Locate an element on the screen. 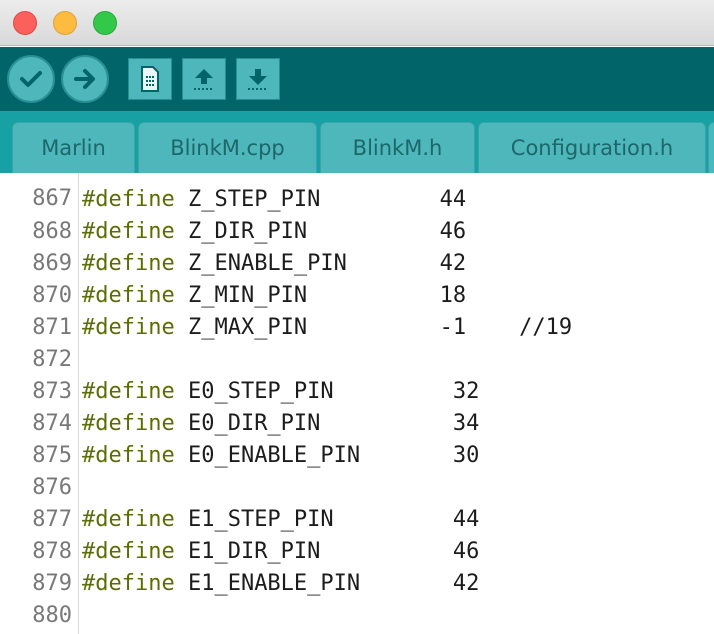 This screenshot has width=714, height=634. code-line: 868 #define Z_STEP_PIN 44 is located at coordinates (357, 214).